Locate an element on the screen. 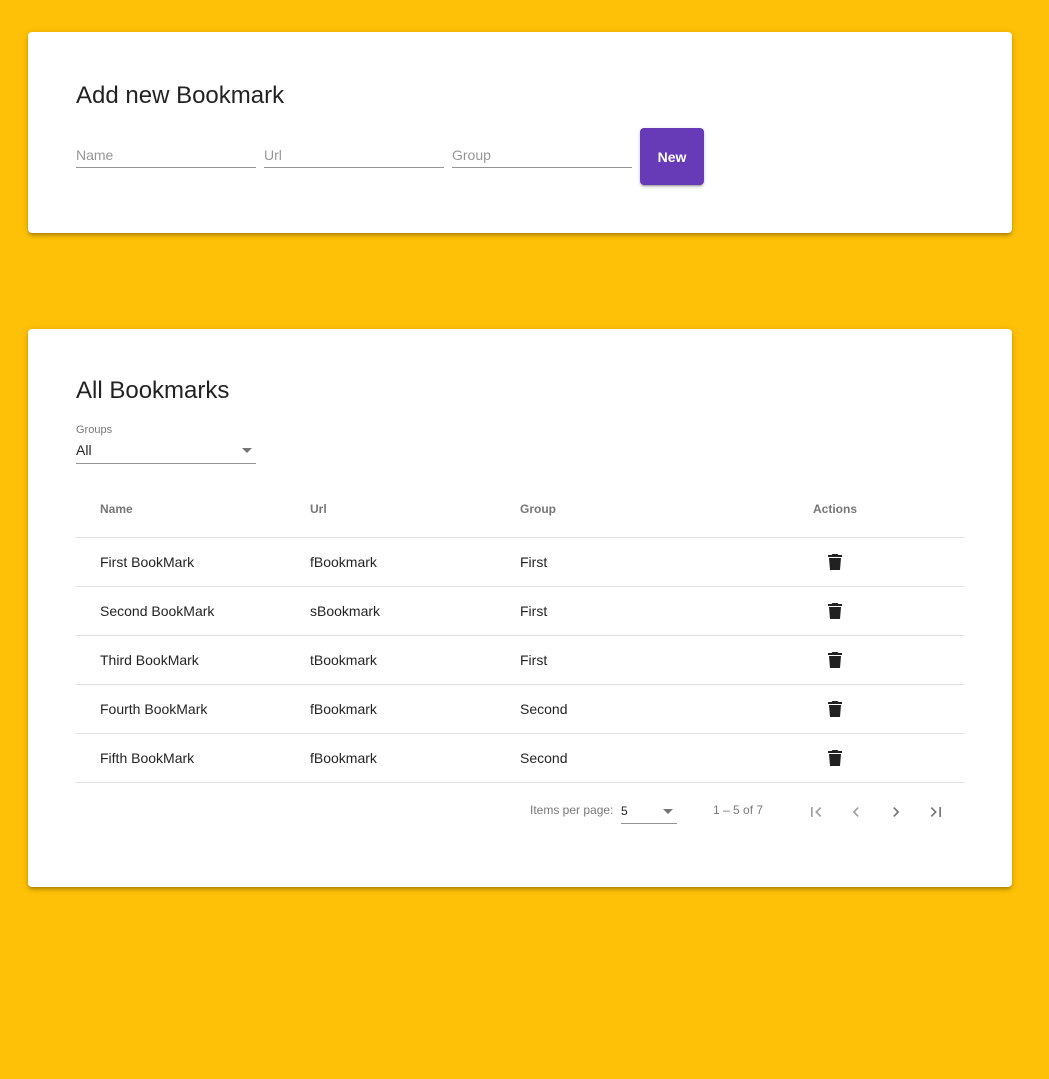  column-header-actions: Actions is located at coordinates (834, 509).